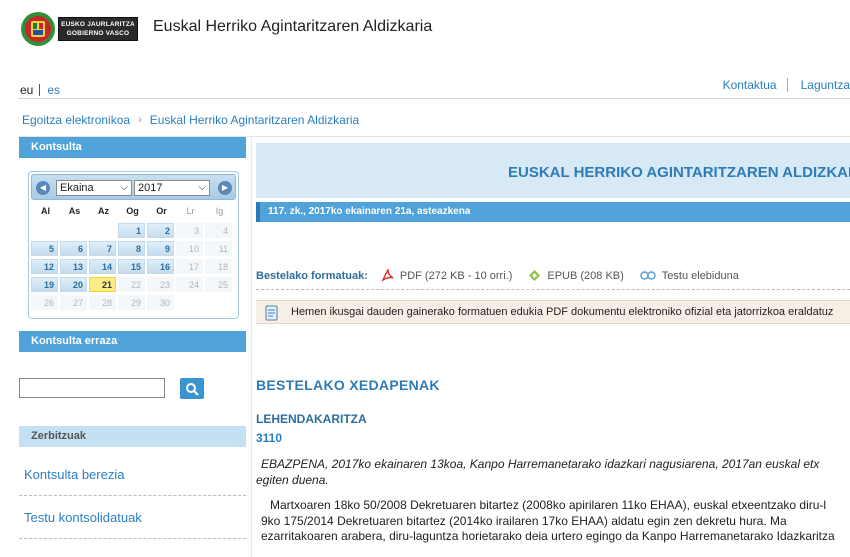  Describe the element at coordinates (202, 187) in the screenshot. I see `chevron-down-icon: ⌵` at that location.